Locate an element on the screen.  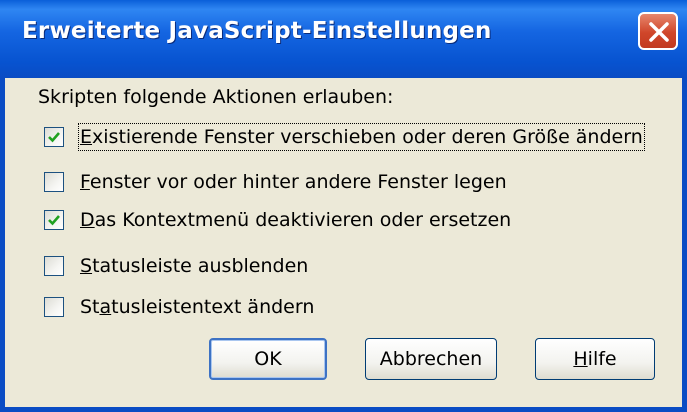
cancel-button: Abbrechen is located at coordinates (431, 359).